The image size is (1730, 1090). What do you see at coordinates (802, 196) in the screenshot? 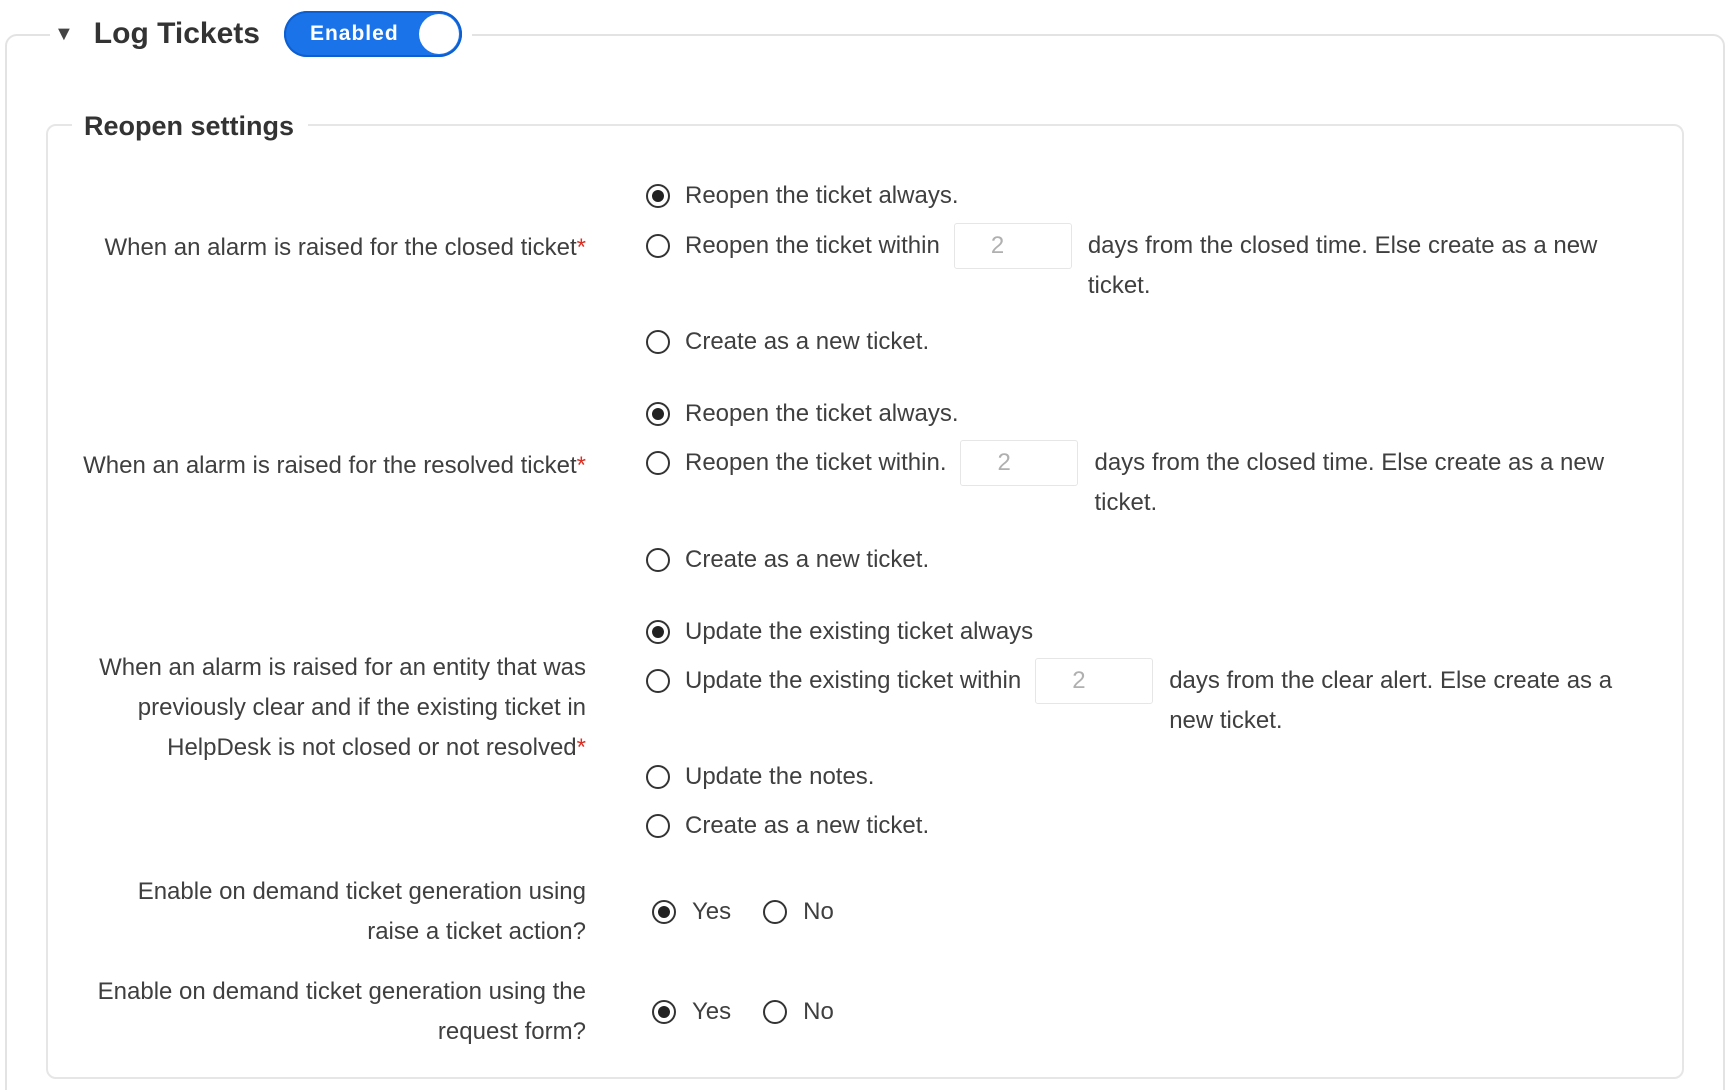
I see `closed-option-reopen-always: Reopen the ticket always.` at bounding box center [802, 196].